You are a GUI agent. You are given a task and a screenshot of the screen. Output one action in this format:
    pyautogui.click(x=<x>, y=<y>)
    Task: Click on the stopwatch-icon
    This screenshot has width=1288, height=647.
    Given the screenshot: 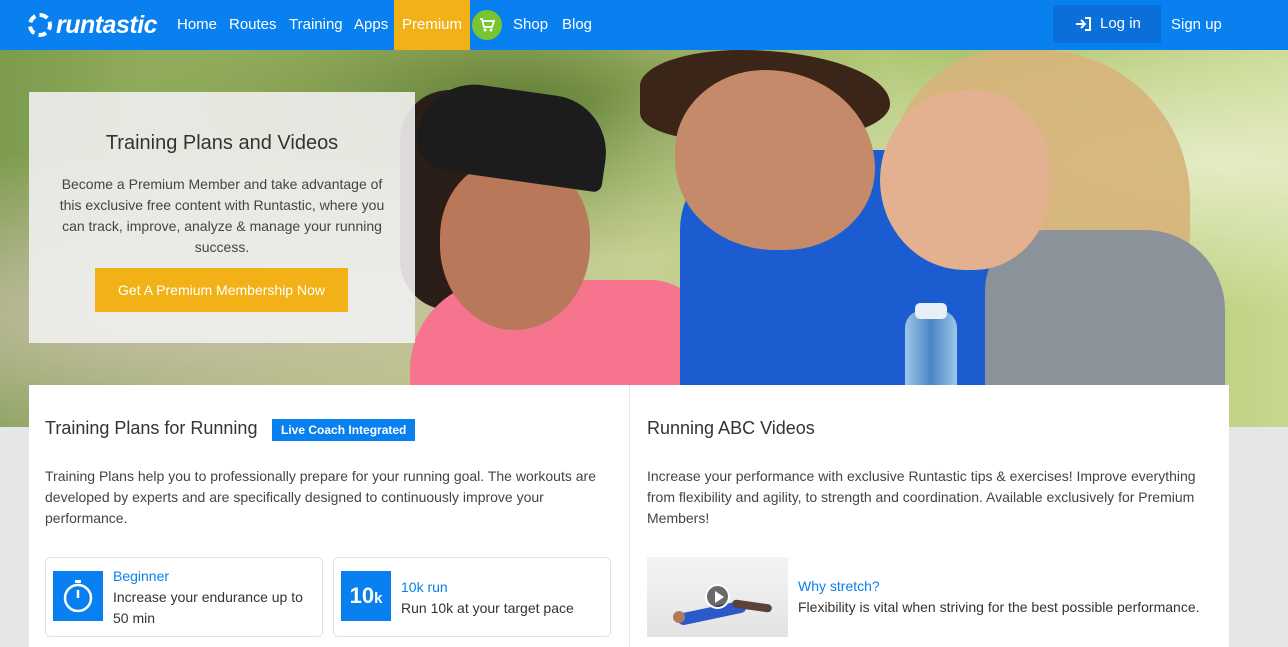 What is the action you would take?
    pyautogui.click(x=78, y=596)
    